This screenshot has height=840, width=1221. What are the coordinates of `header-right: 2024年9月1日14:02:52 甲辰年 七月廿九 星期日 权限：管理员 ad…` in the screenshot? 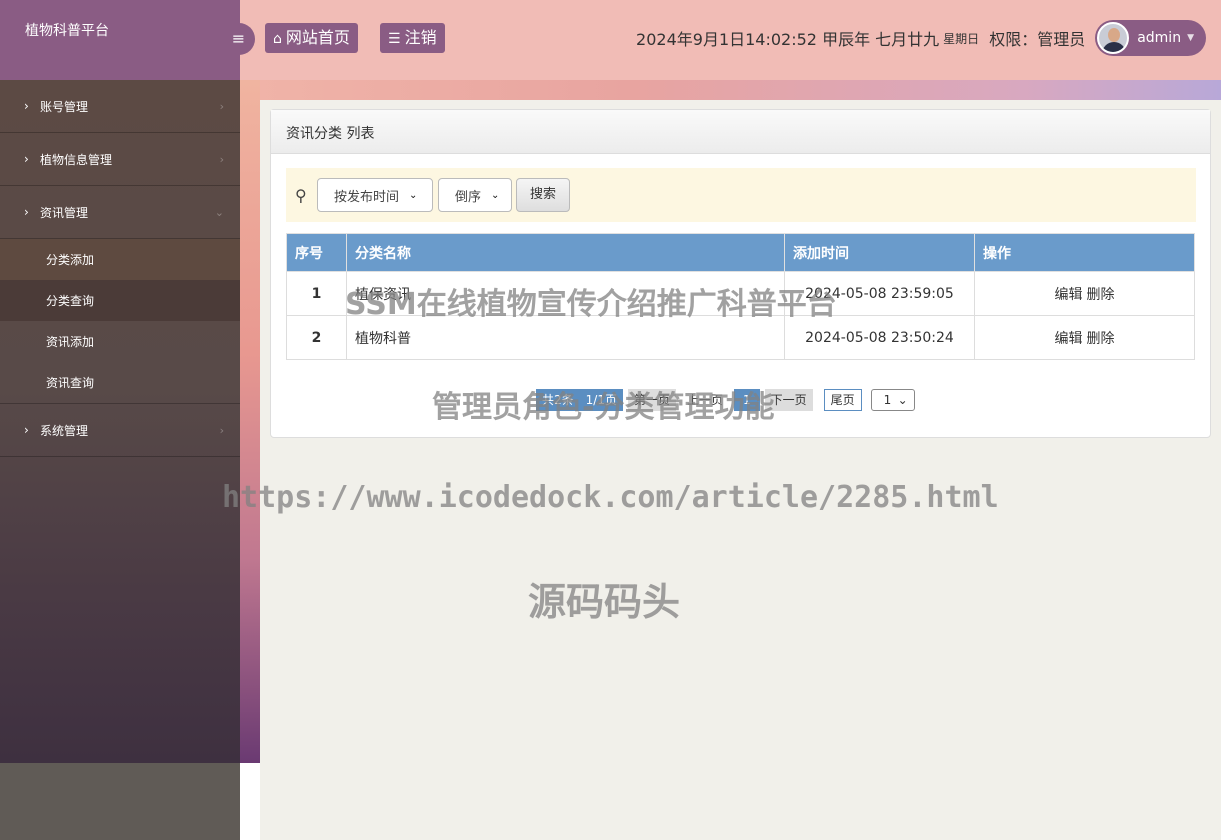 It's located at (921, 38).